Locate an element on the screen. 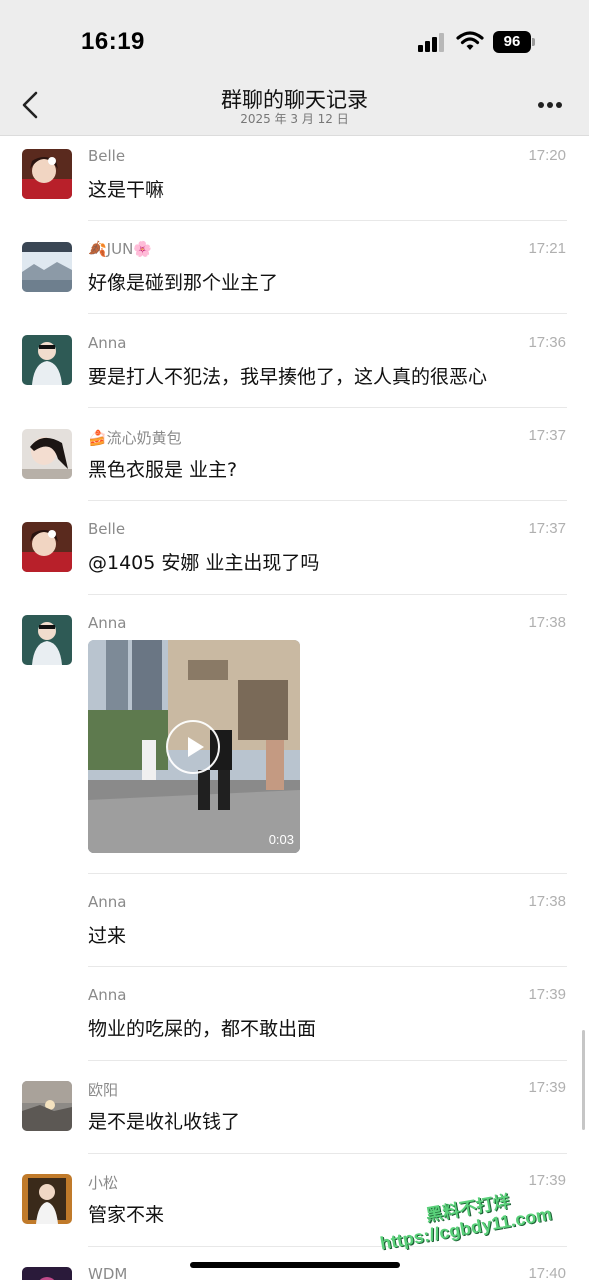  scrollbar is located at coordinates (583, 1080).